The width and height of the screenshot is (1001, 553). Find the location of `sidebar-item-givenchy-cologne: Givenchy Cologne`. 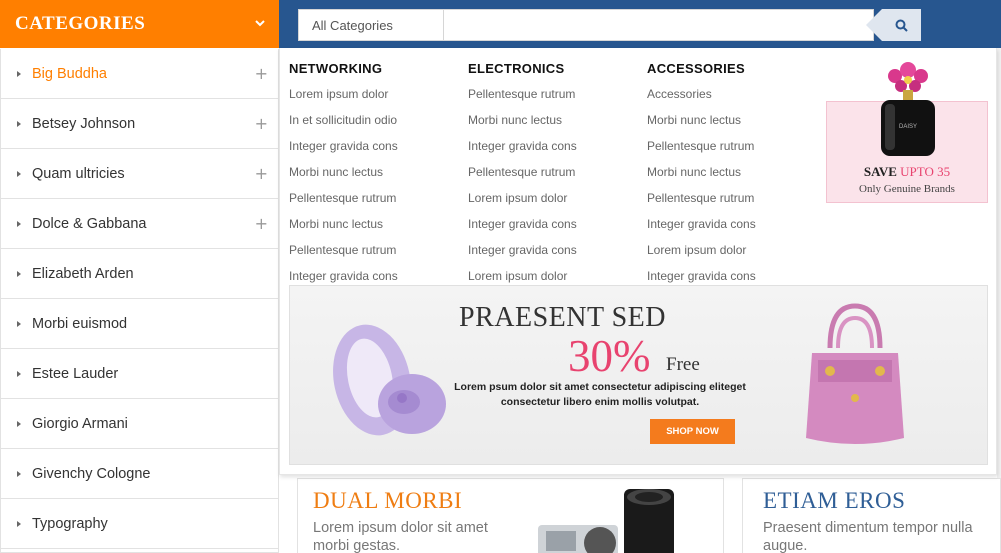

sidebar-item-givenchy-cologne: Givenchy Cologne is located at coordinates (139, 474).